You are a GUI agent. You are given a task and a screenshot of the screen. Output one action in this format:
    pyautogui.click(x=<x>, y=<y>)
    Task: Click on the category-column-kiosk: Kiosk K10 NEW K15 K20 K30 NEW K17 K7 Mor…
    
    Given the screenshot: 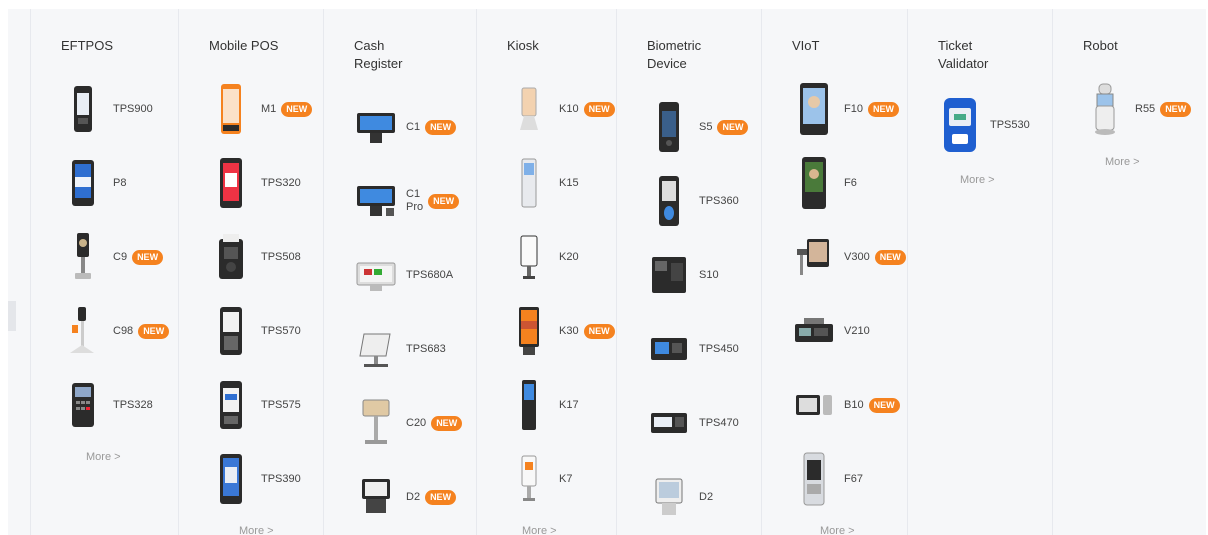 What is the action you would take?
    pyautogui.click(x=546, y=272)
    